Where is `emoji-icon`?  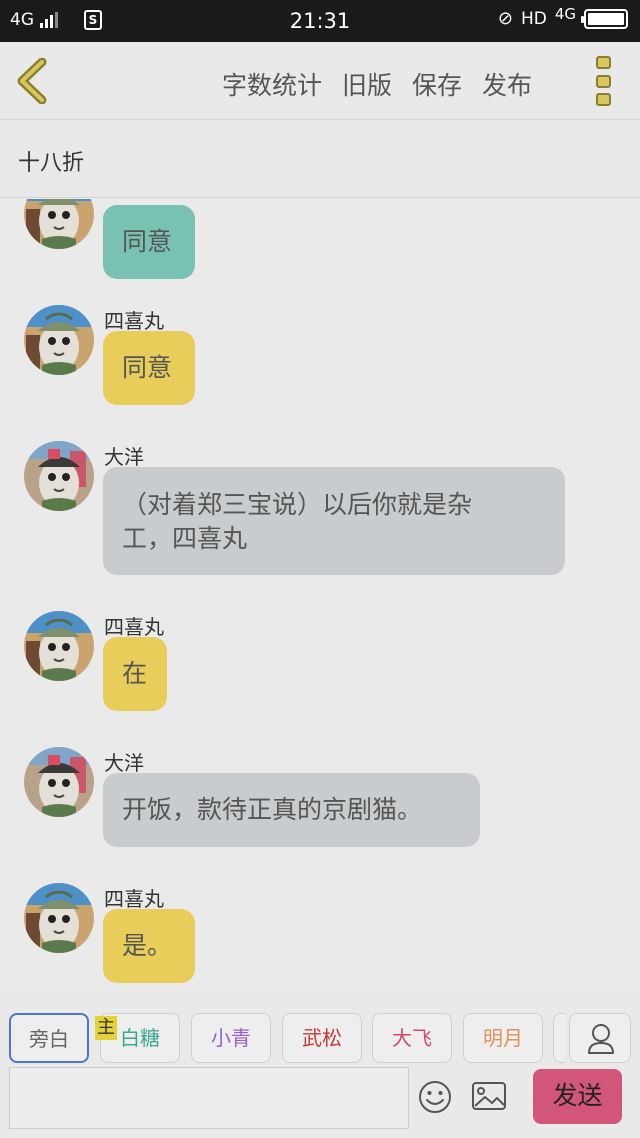
emoji-icon is located at coordinates (435, 1097).